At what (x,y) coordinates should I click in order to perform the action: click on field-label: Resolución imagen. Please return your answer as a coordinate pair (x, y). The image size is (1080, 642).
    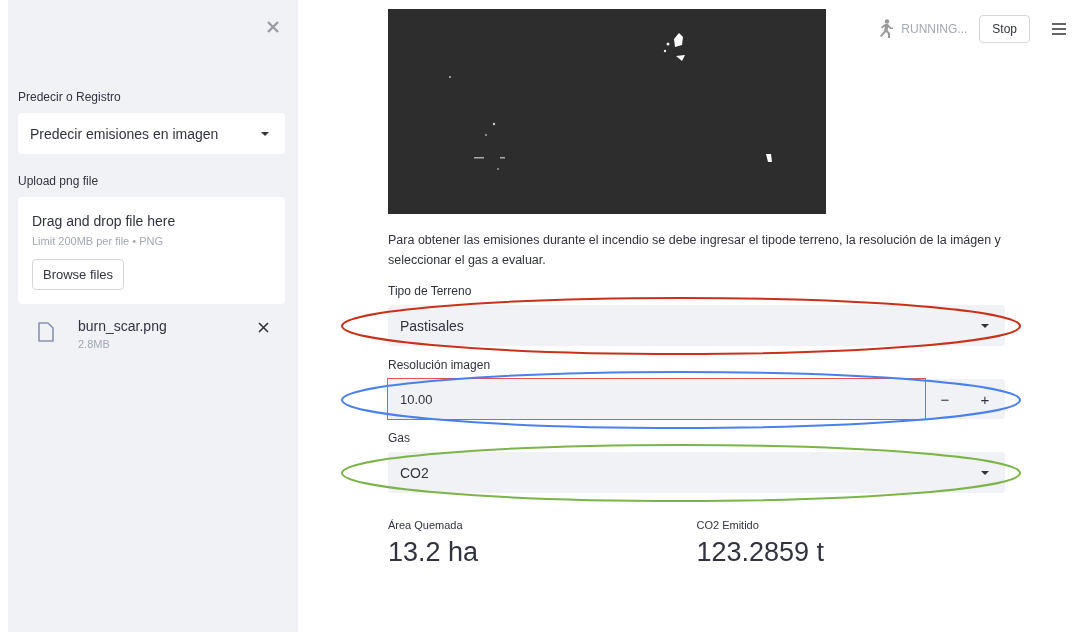
    Looking at the image, I should click on (440, 365).